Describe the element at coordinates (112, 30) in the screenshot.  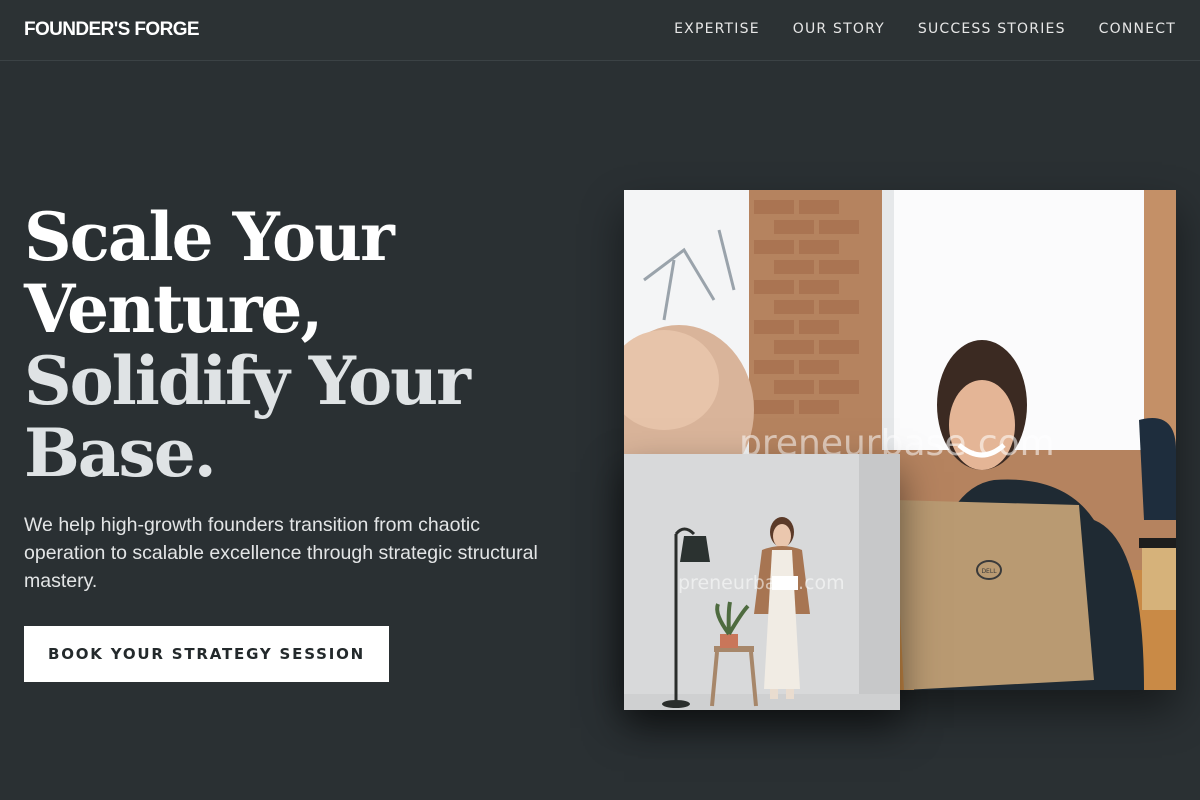
I see `brand-logo: FOUNDER'S FORGE` at that location.